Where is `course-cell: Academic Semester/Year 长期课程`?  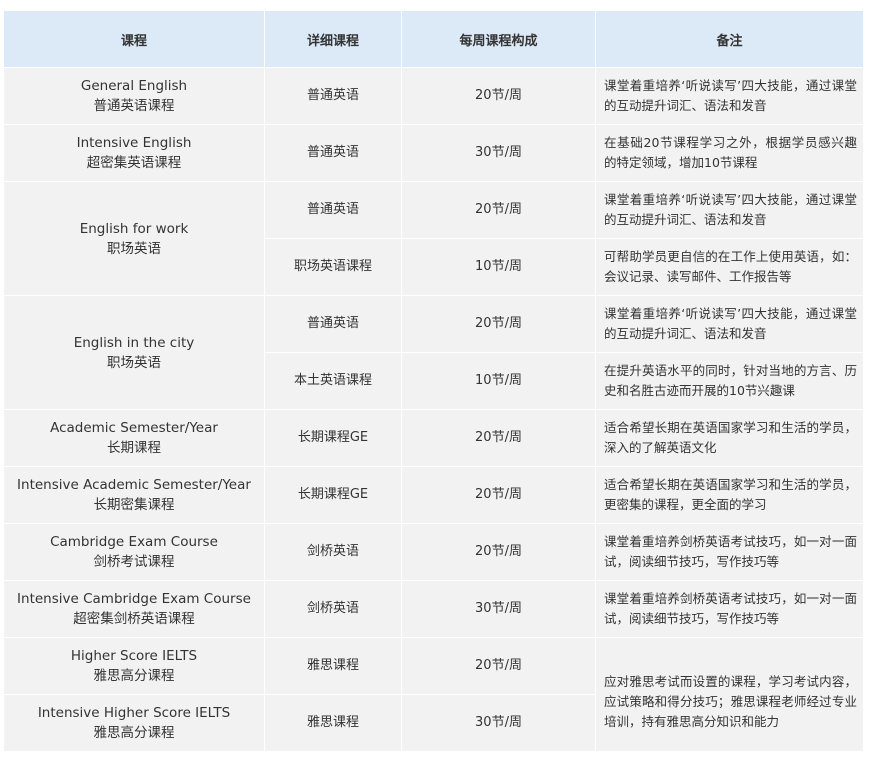
course-cell: Academic Semester/Year 长期课程 is located at coordinates (134, 438).